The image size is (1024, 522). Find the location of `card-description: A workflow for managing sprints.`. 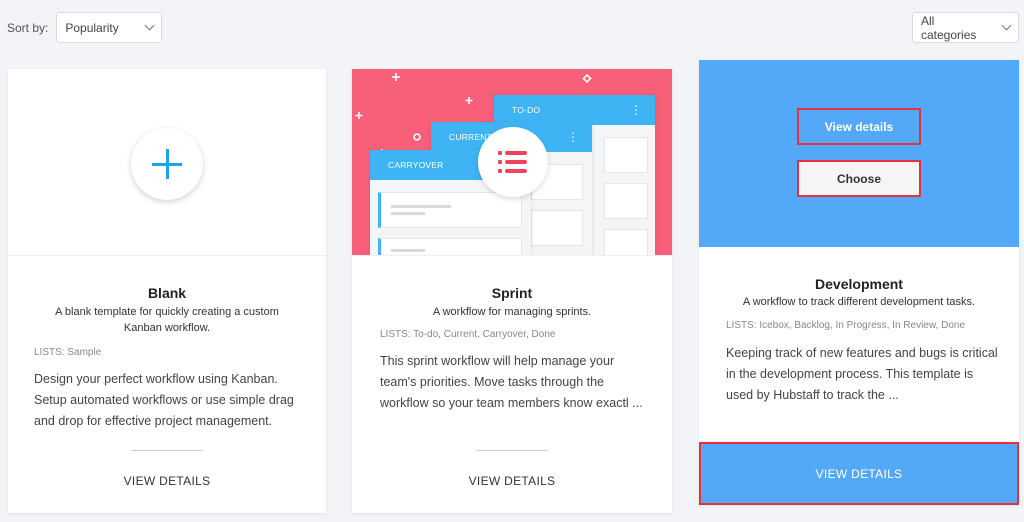

card-description: A workflow for managing sprints. is located at coordinates (512, 312).